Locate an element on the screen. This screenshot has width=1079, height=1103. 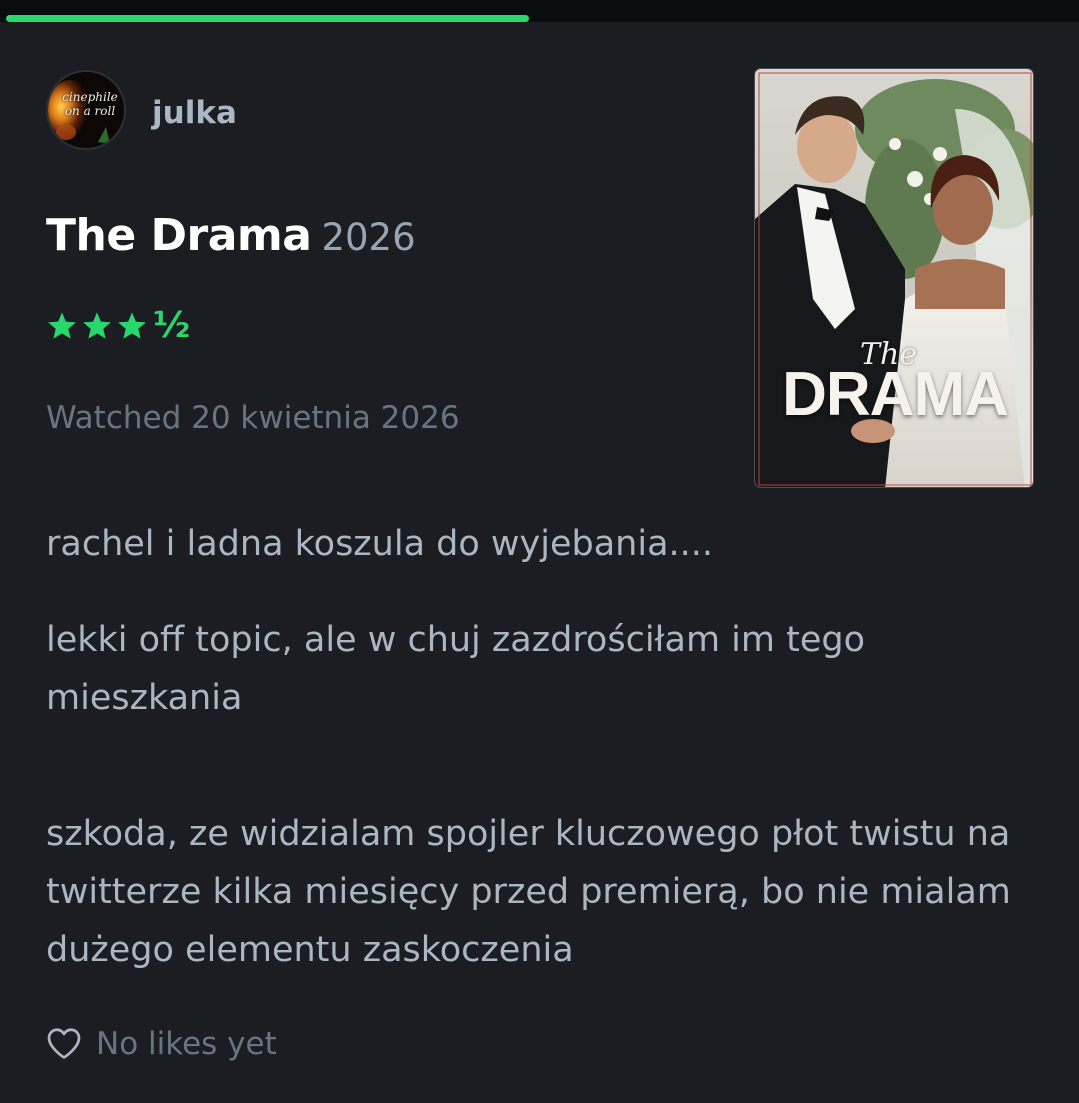
film-poster: The DRAMA is located at coordinates (894, 278).